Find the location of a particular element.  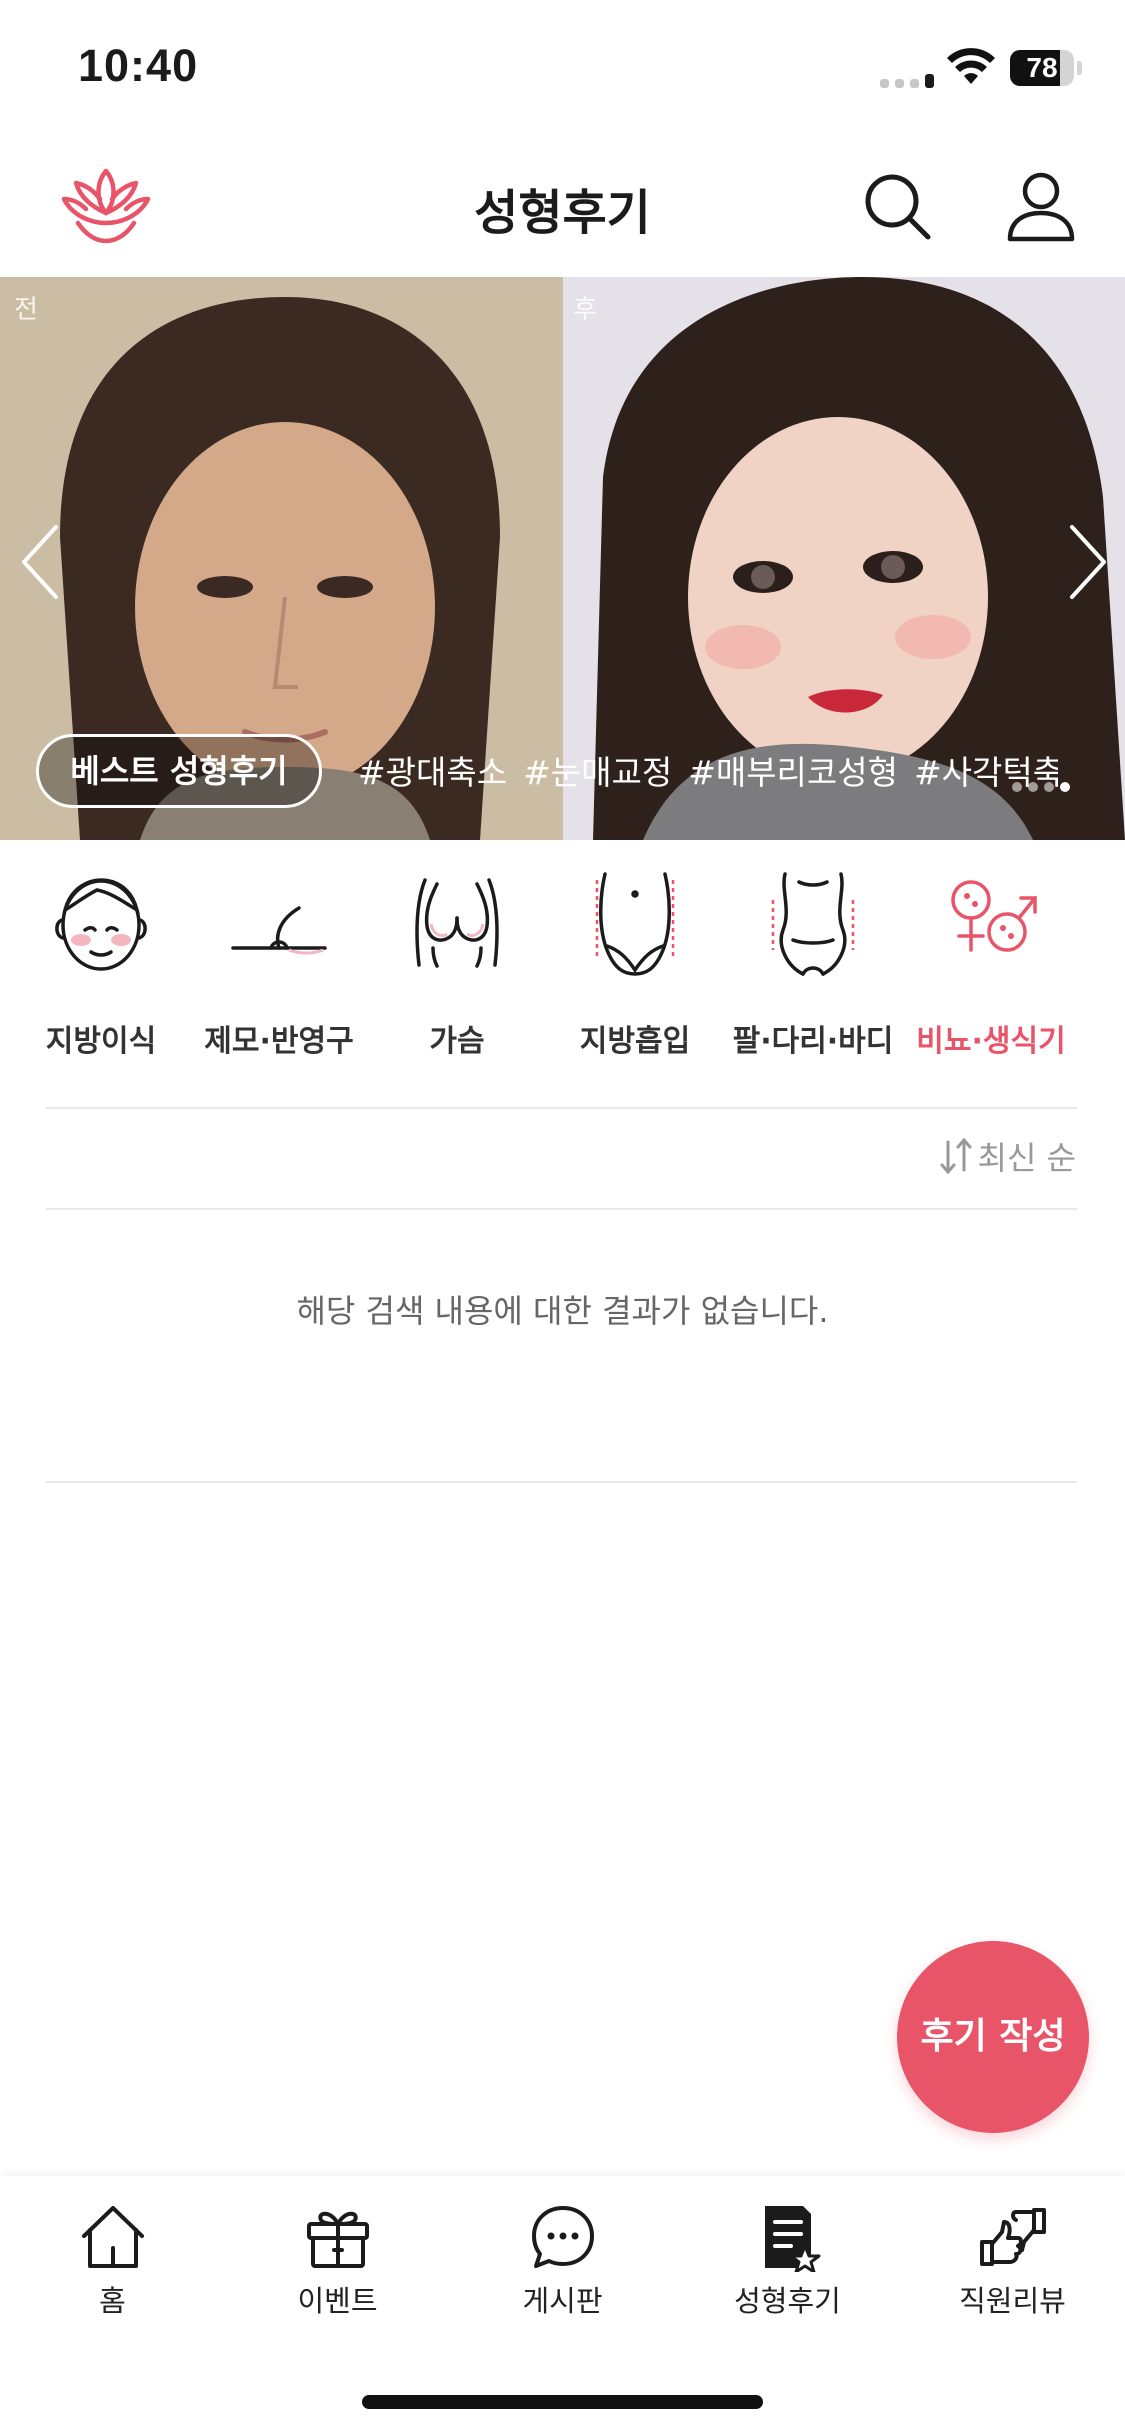

battery-icon: 78 is located at coordinates (1042, 68).